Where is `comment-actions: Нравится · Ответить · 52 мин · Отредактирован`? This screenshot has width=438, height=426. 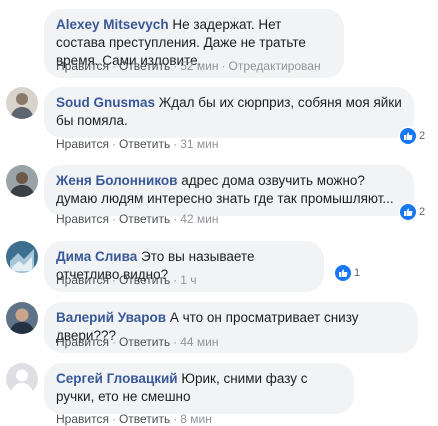
comment-actions: Нравится · Ответить · 52 мин · Отредактирован is located at coordinates (188, 66).